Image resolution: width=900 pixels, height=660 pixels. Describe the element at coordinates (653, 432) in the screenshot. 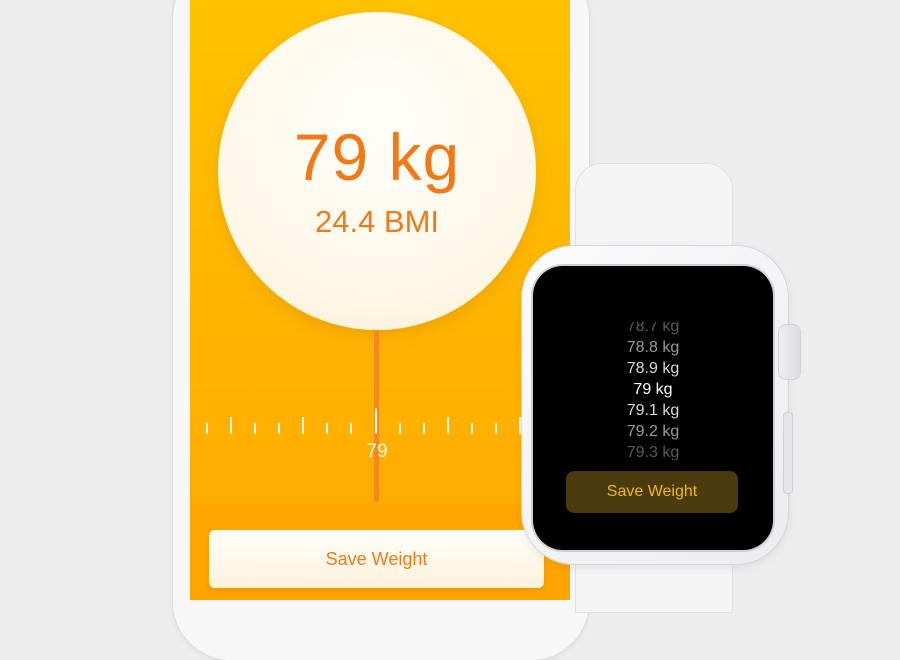

I see `picker-item: 79.2 kg` at that location.